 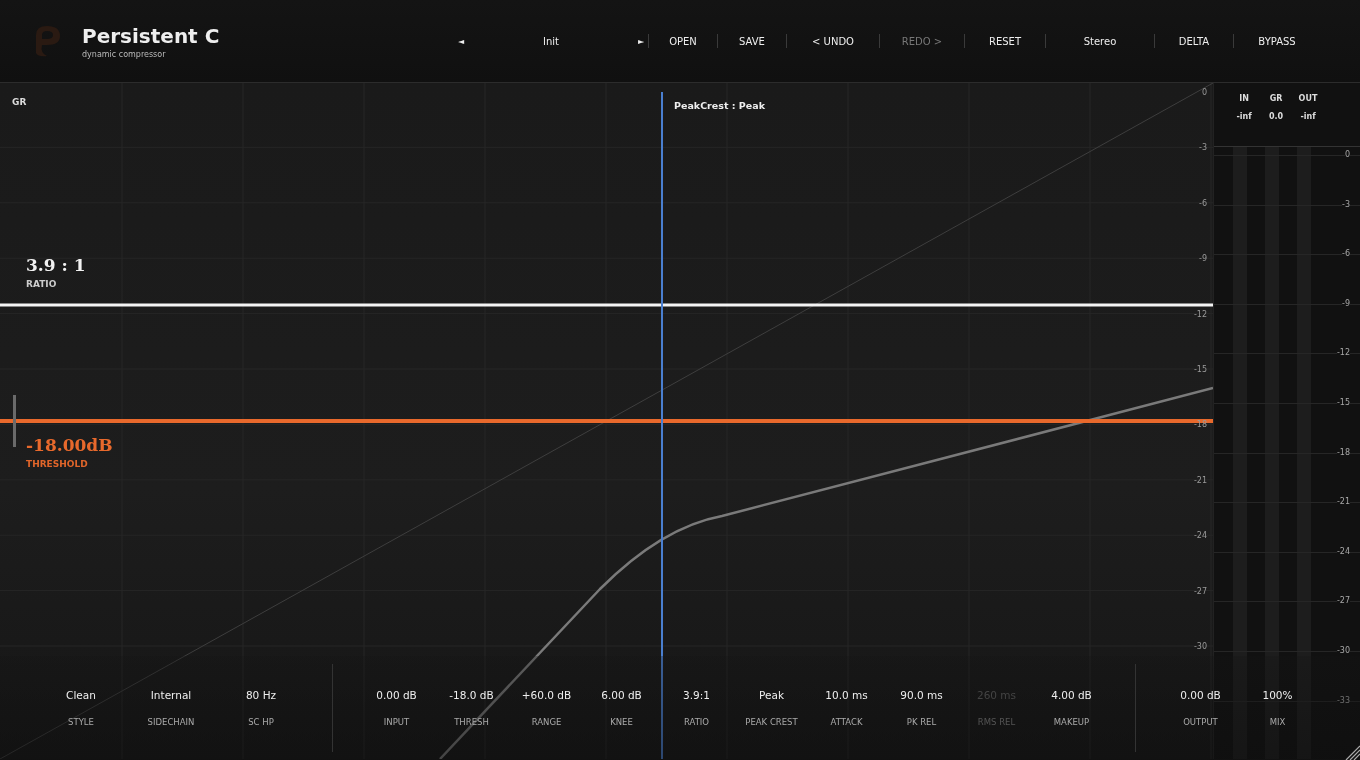 What do you see at coordinates (1343, 452) in the screenshot?
I see `scale-label: -18` at bounding box center [1343, 452].